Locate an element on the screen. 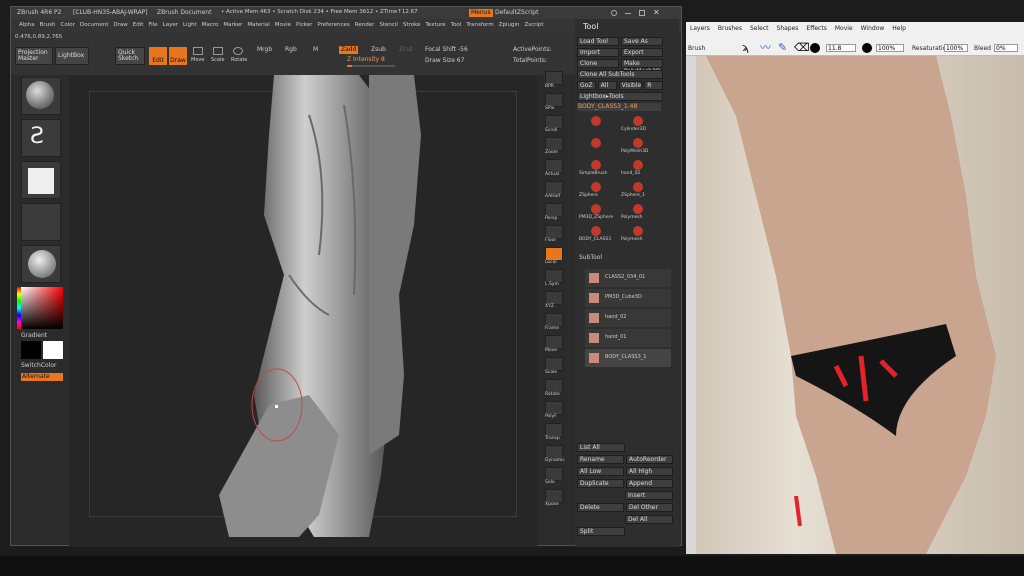  secondary-color-swatch is located at coordinates (53, 350).